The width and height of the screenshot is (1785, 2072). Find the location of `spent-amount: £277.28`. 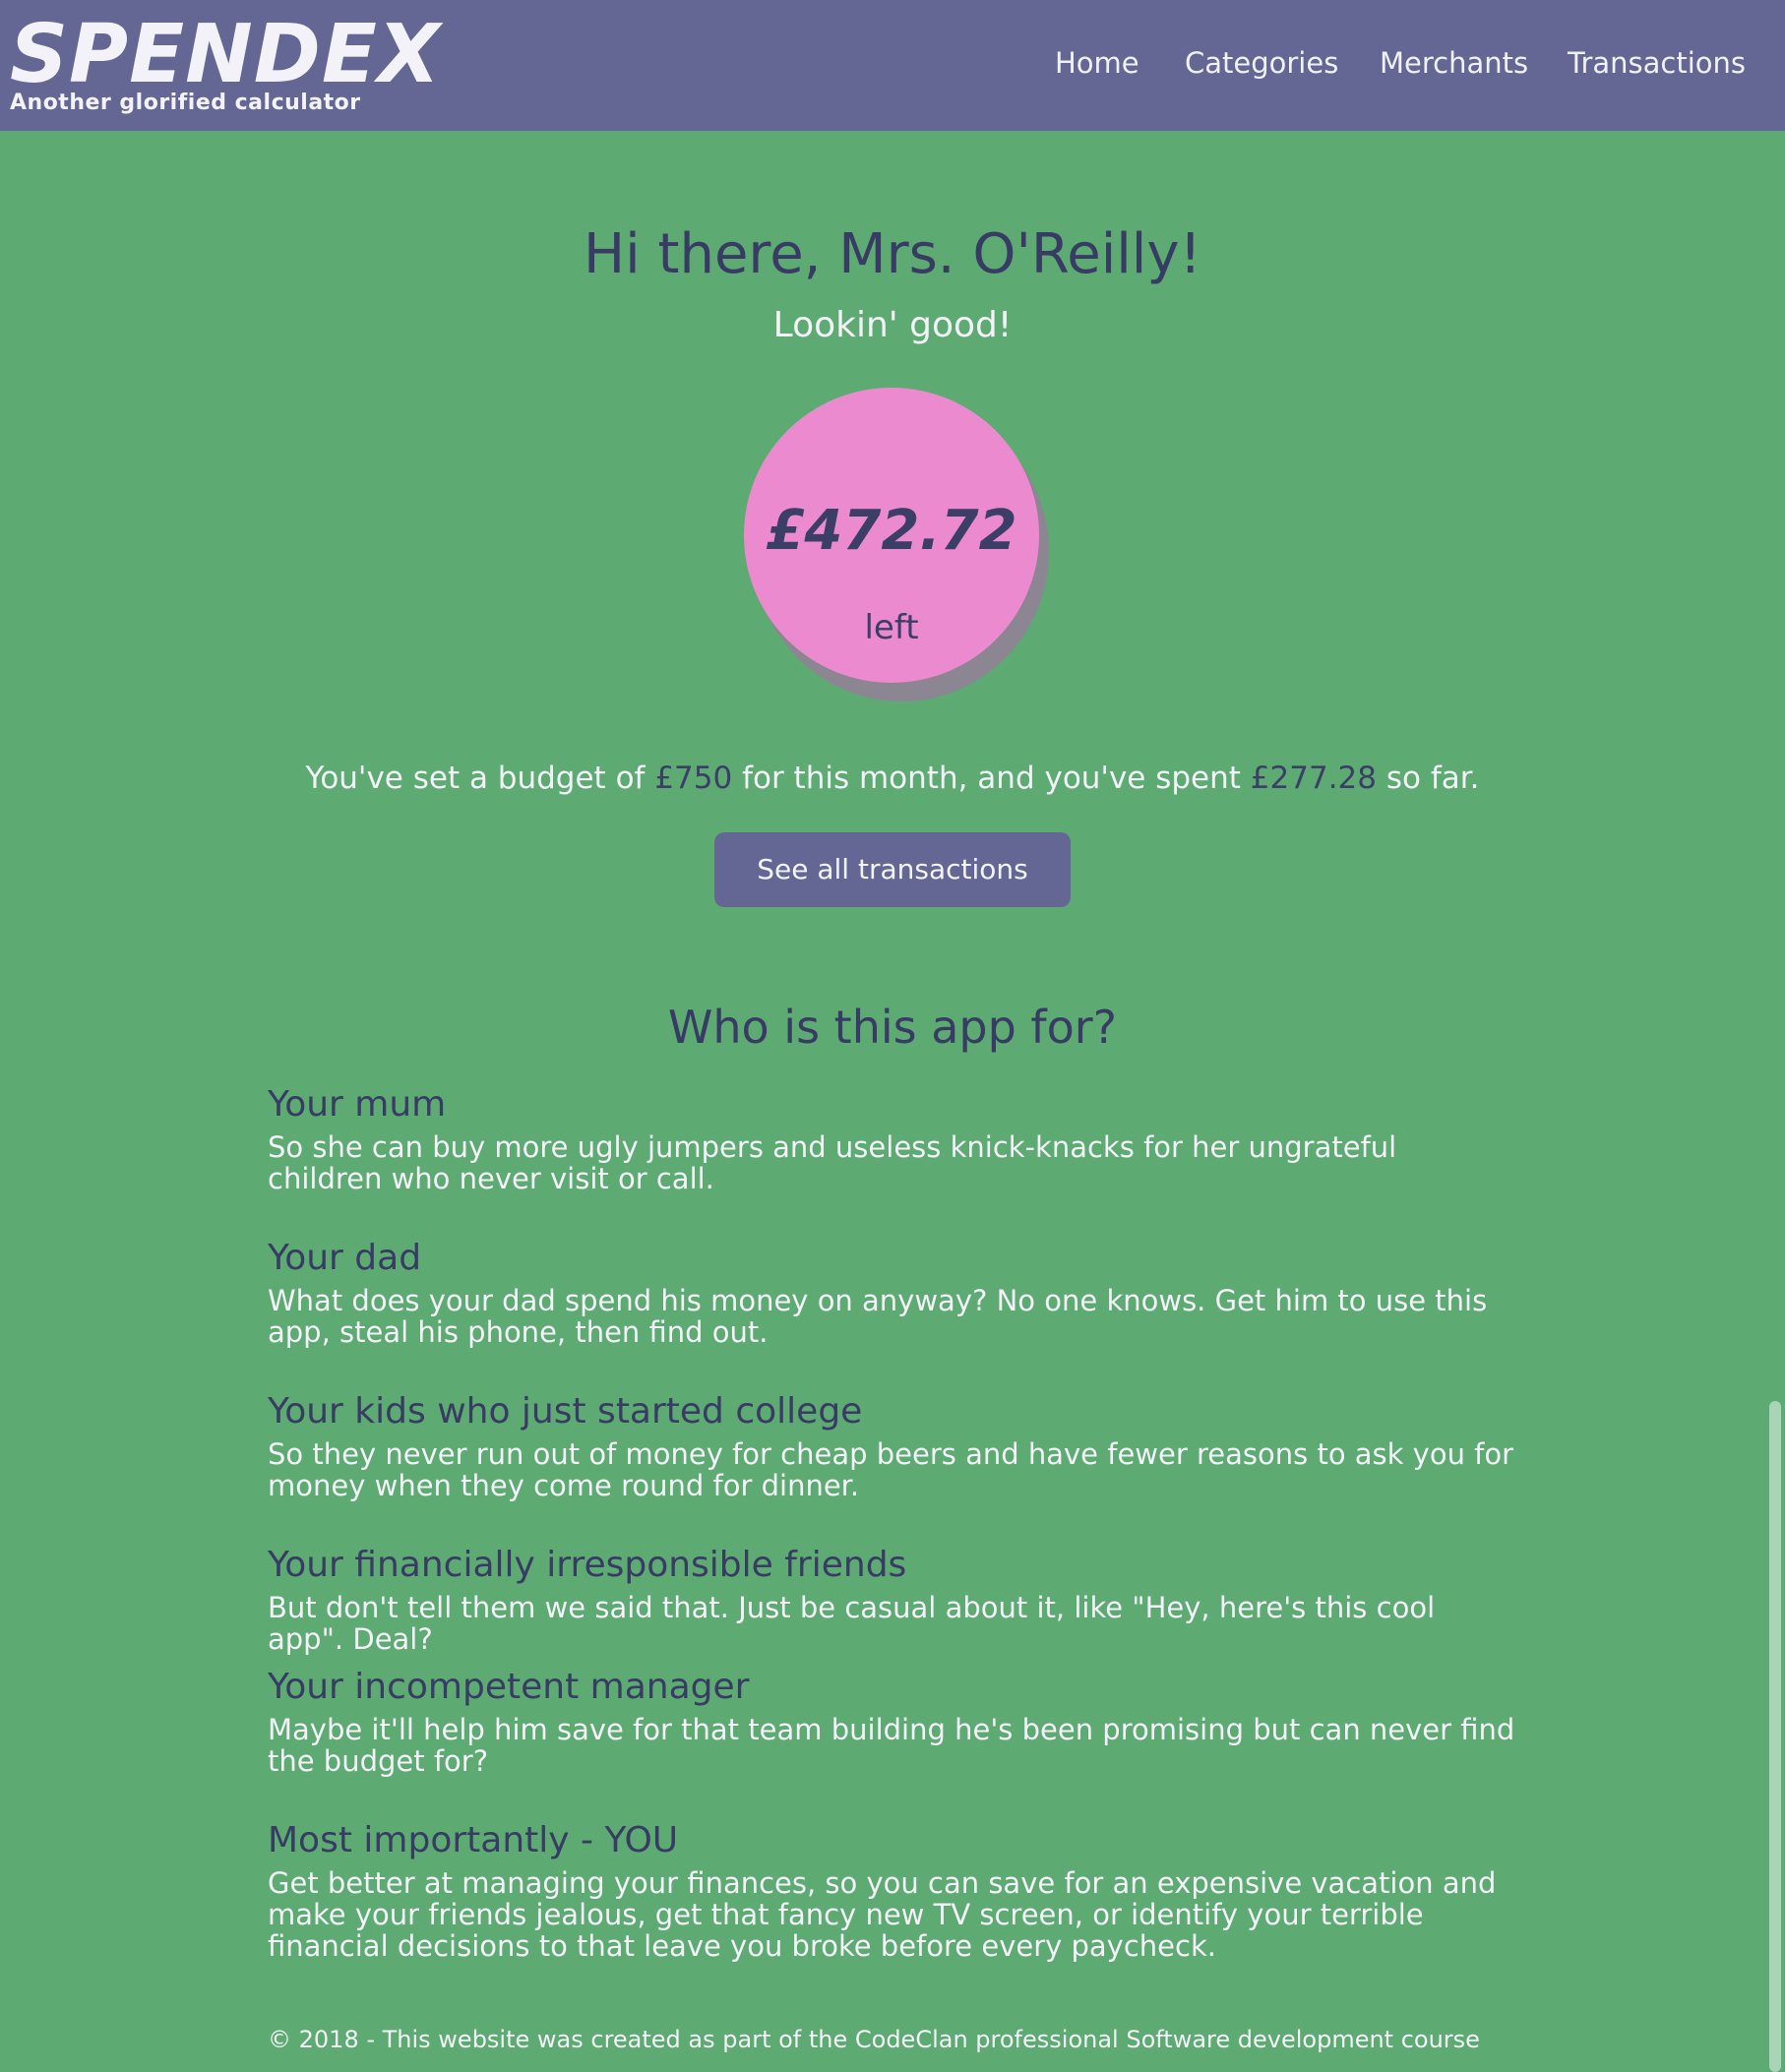

spent-amount: £277.28 is located at coordinates (1313, 778).